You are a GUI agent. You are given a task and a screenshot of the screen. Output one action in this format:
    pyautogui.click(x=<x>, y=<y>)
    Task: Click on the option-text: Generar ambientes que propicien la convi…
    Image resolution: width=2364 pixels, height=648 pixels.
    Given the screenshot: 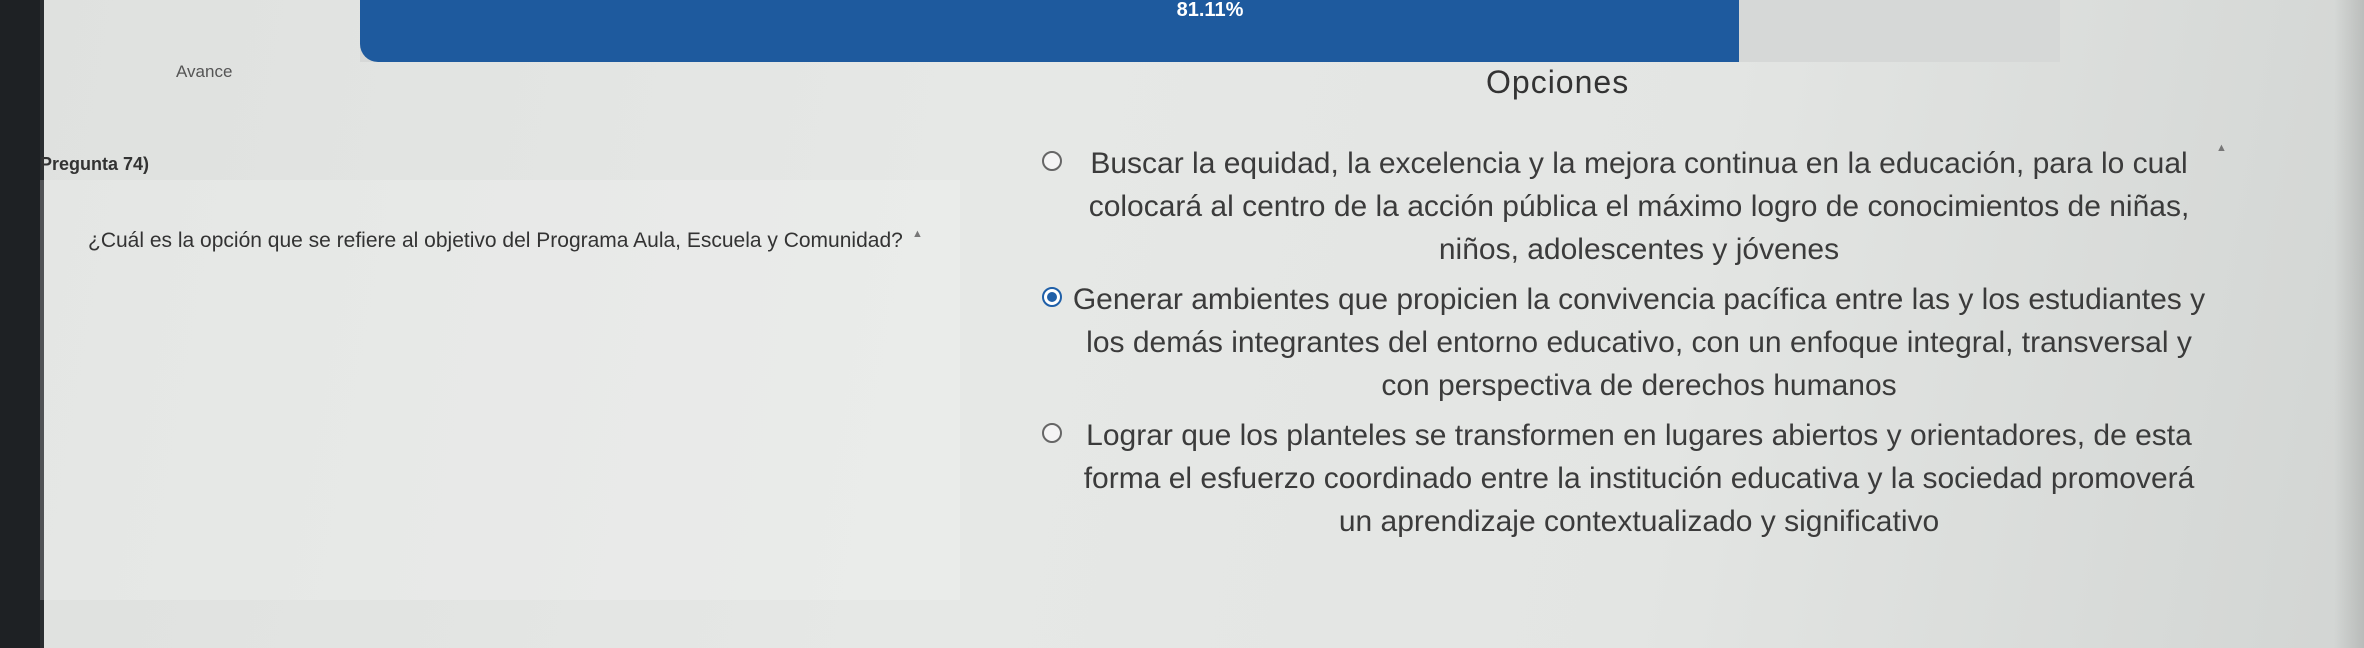 What is the action you would take?
    pyautogui.click(x=1639, y=342)
    